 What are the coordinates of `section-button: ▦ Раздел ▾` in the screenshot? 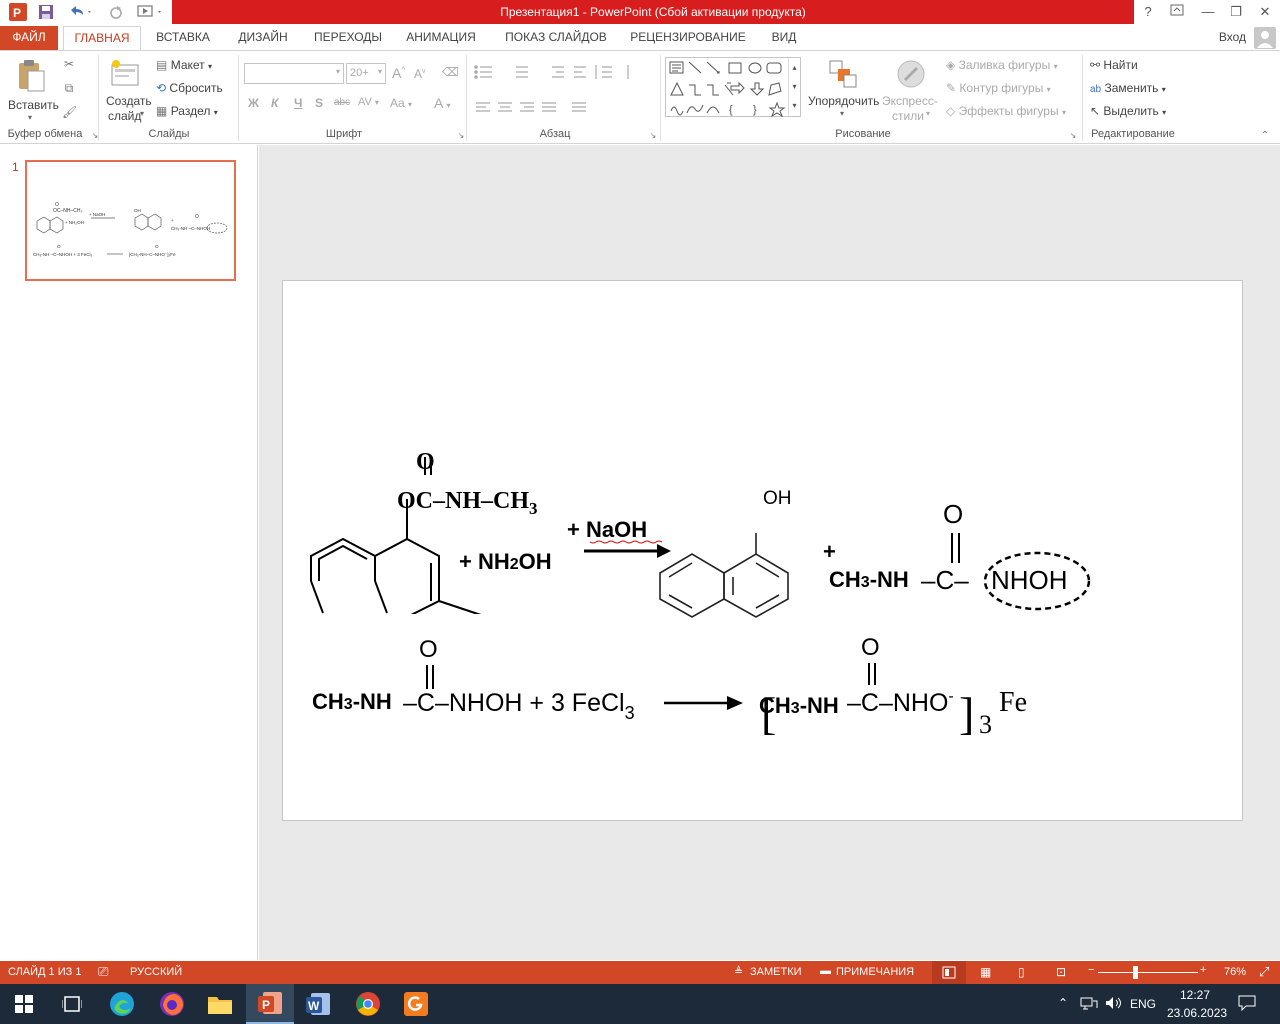 It's located at (187, 111).